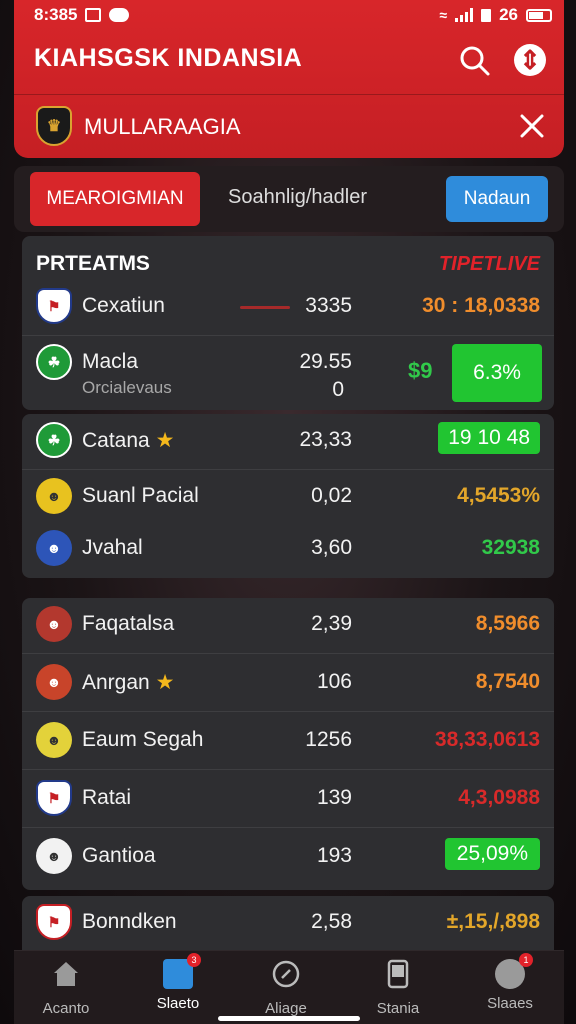  Describe the element at coordinates (82, 15) in the screenshot. I see `status-left: 8:385` at that location.